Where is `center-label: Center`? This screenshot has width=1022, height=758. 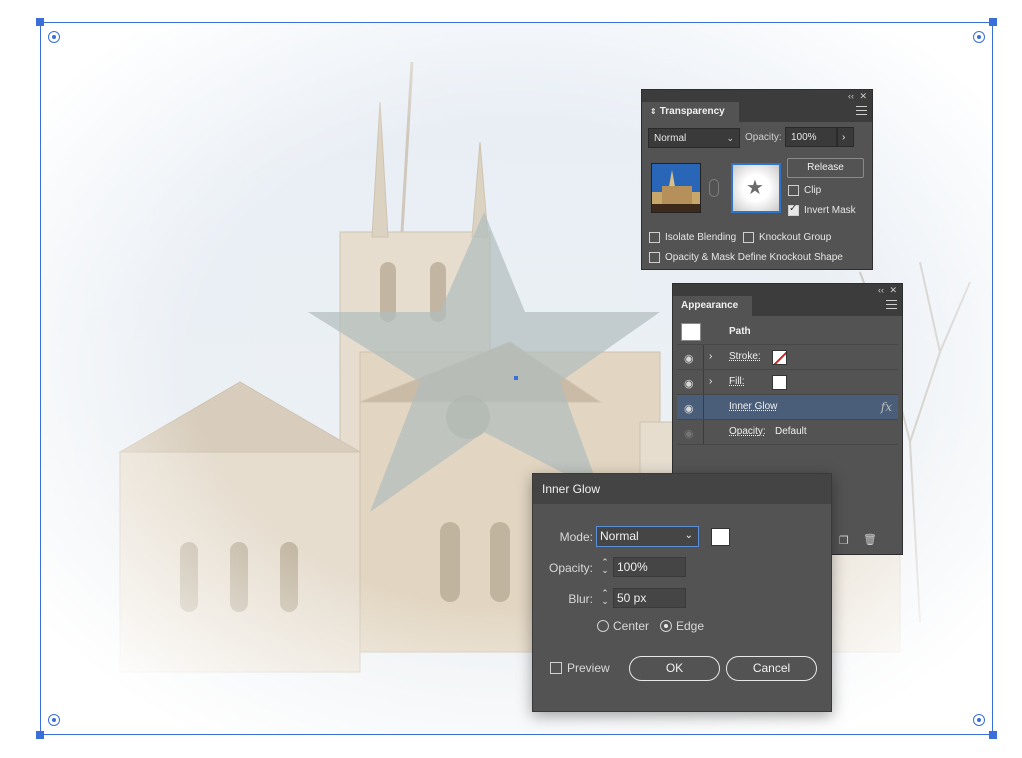
center-label: Center is located at coordinates (631, 626).